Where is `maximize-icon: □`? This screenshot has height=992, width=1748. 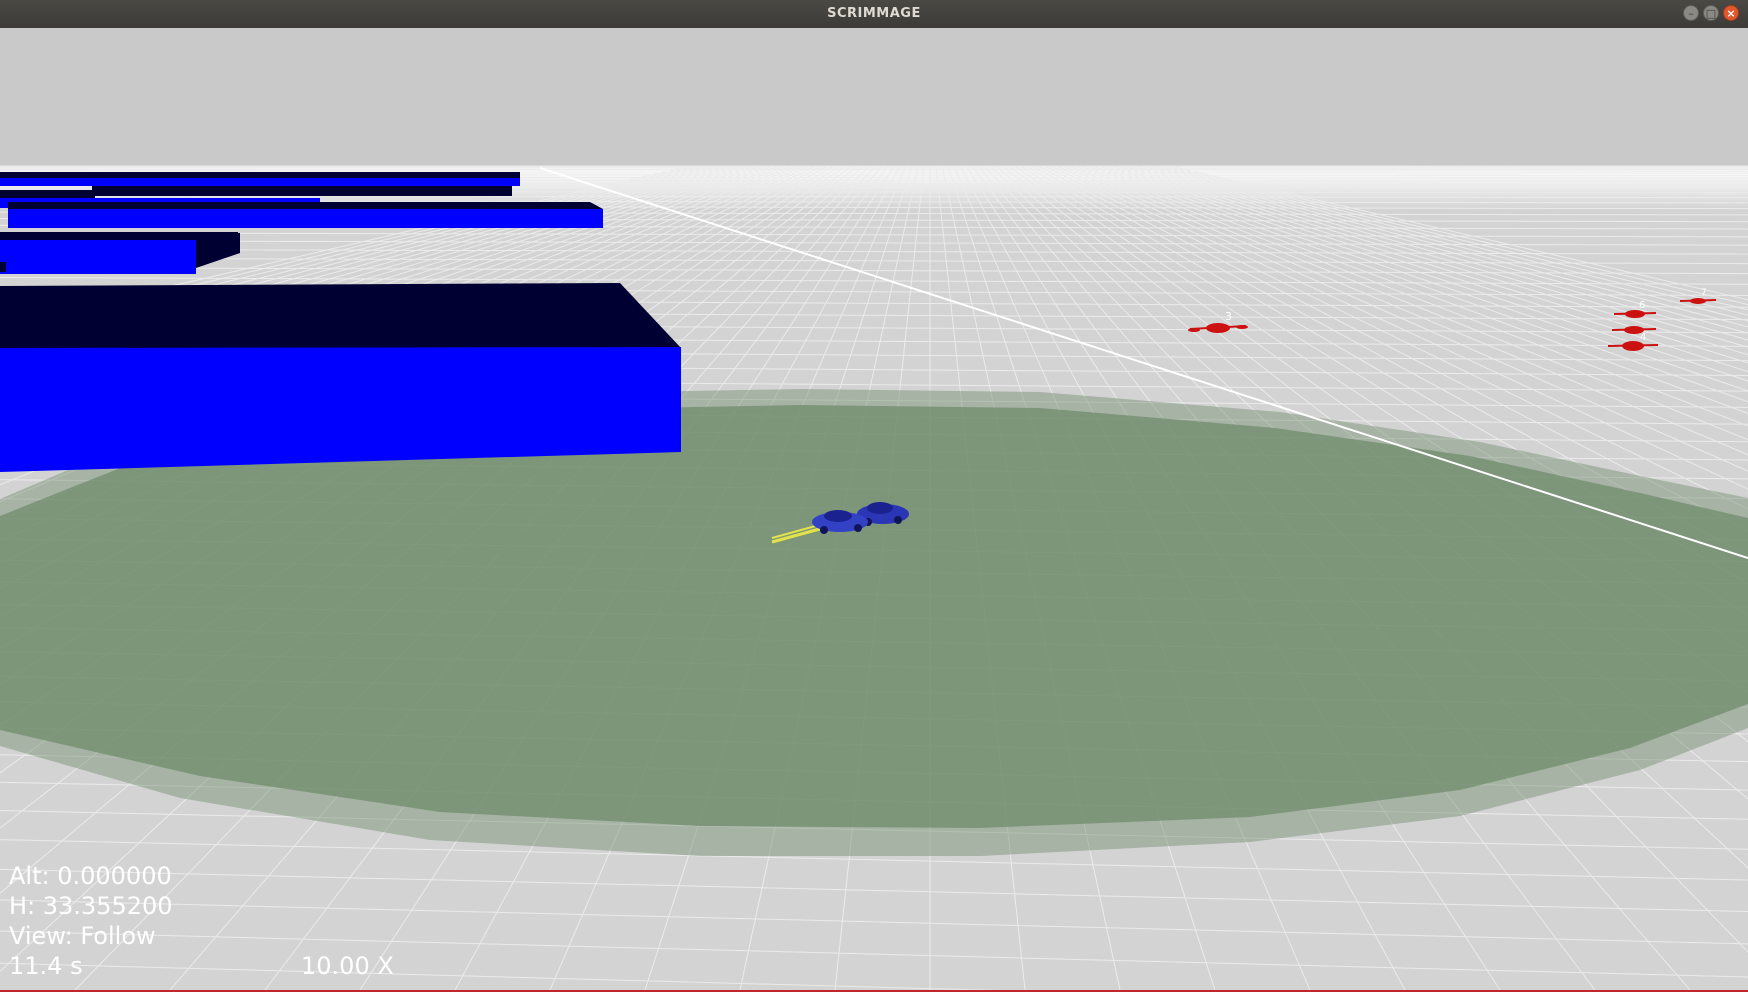 maximize-icon: □ is located at coordinates (1711, 13).